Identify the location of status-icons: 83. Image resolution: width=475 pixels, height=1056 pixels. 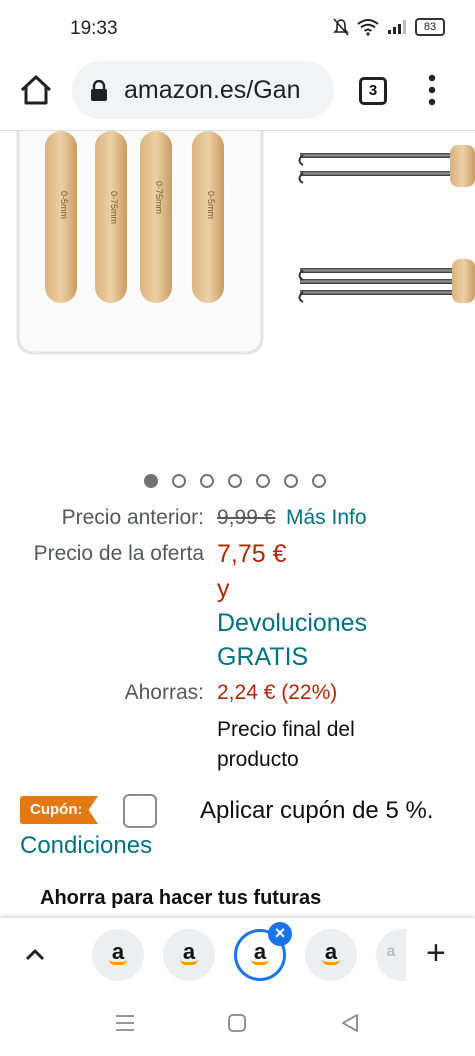
(389, 27).